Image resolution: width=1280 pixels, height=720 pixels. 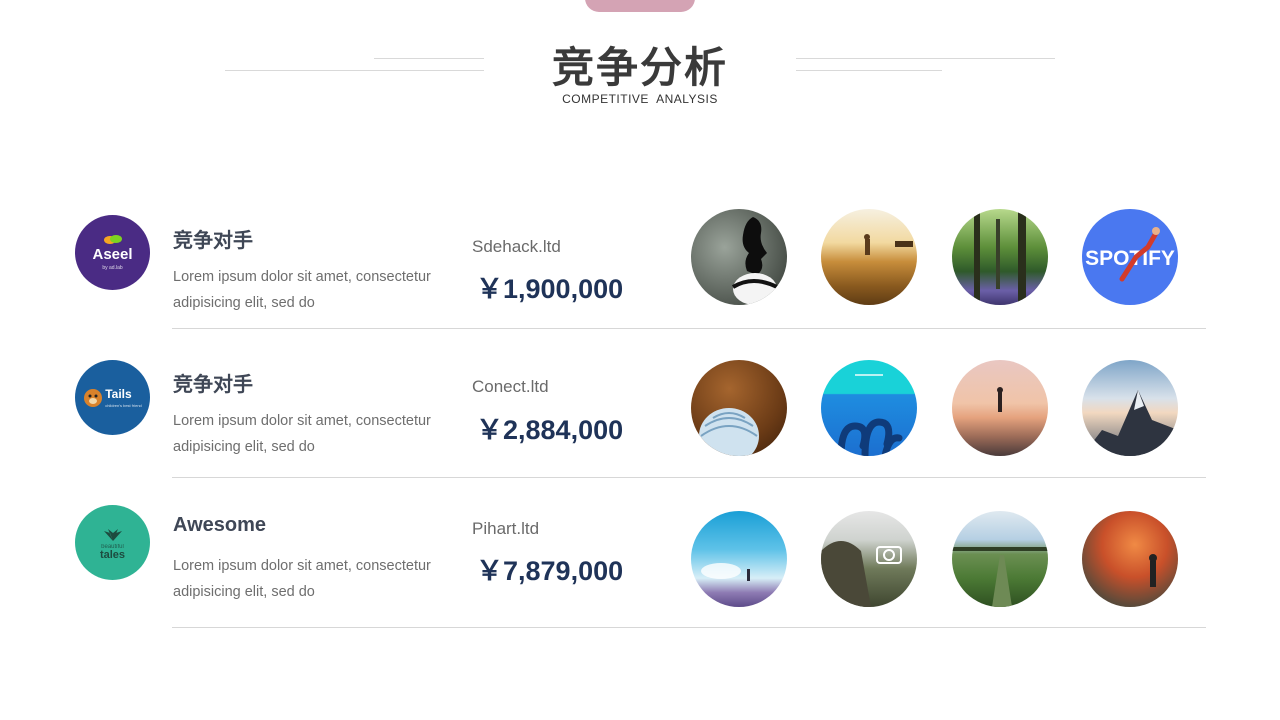 I want to click on leaf-icon, so click(x=112, y=239).